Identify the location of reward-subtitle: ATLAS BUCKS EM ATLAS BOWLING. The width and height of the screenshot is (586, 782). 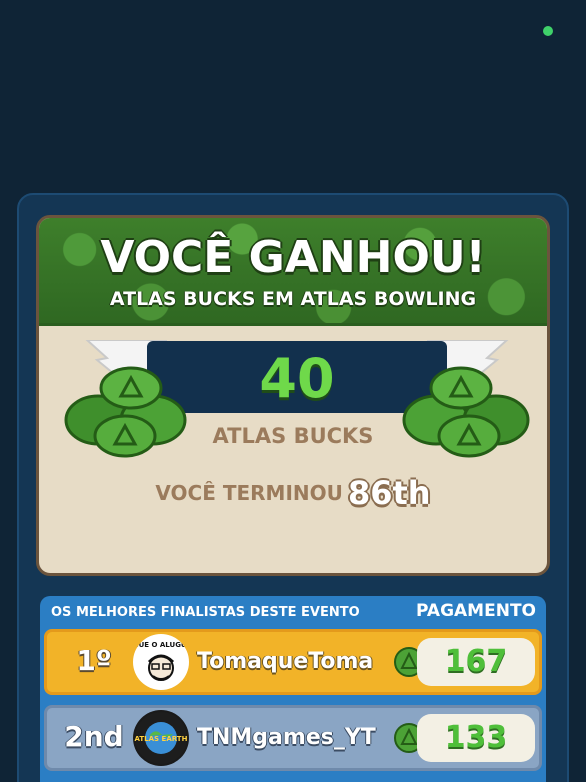
(293, 299).